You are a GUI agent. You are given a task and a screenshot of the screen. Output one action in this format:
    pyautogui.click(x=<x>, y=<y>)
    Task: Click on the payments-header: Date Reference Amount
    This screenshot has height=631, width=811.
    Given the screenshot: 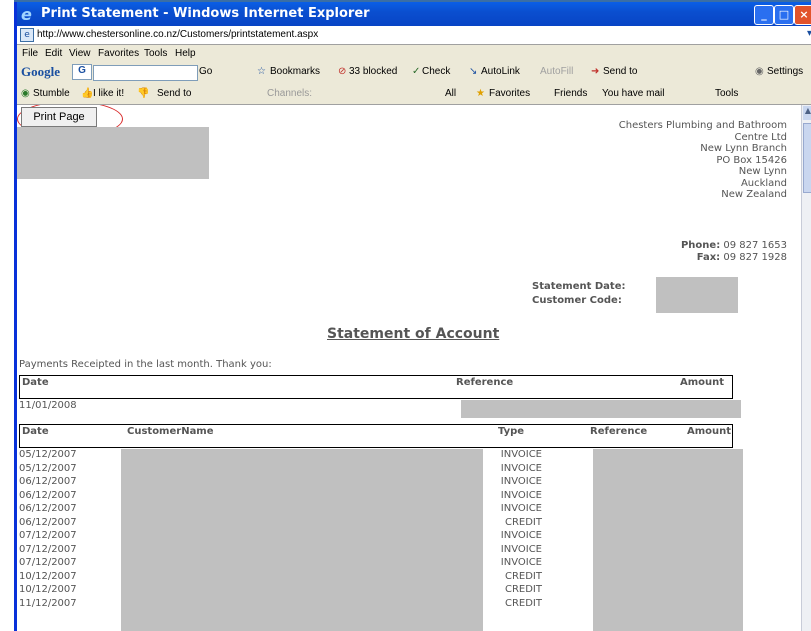 What is the action you would take?
    pyautogui.click(x=376, y=387)
    